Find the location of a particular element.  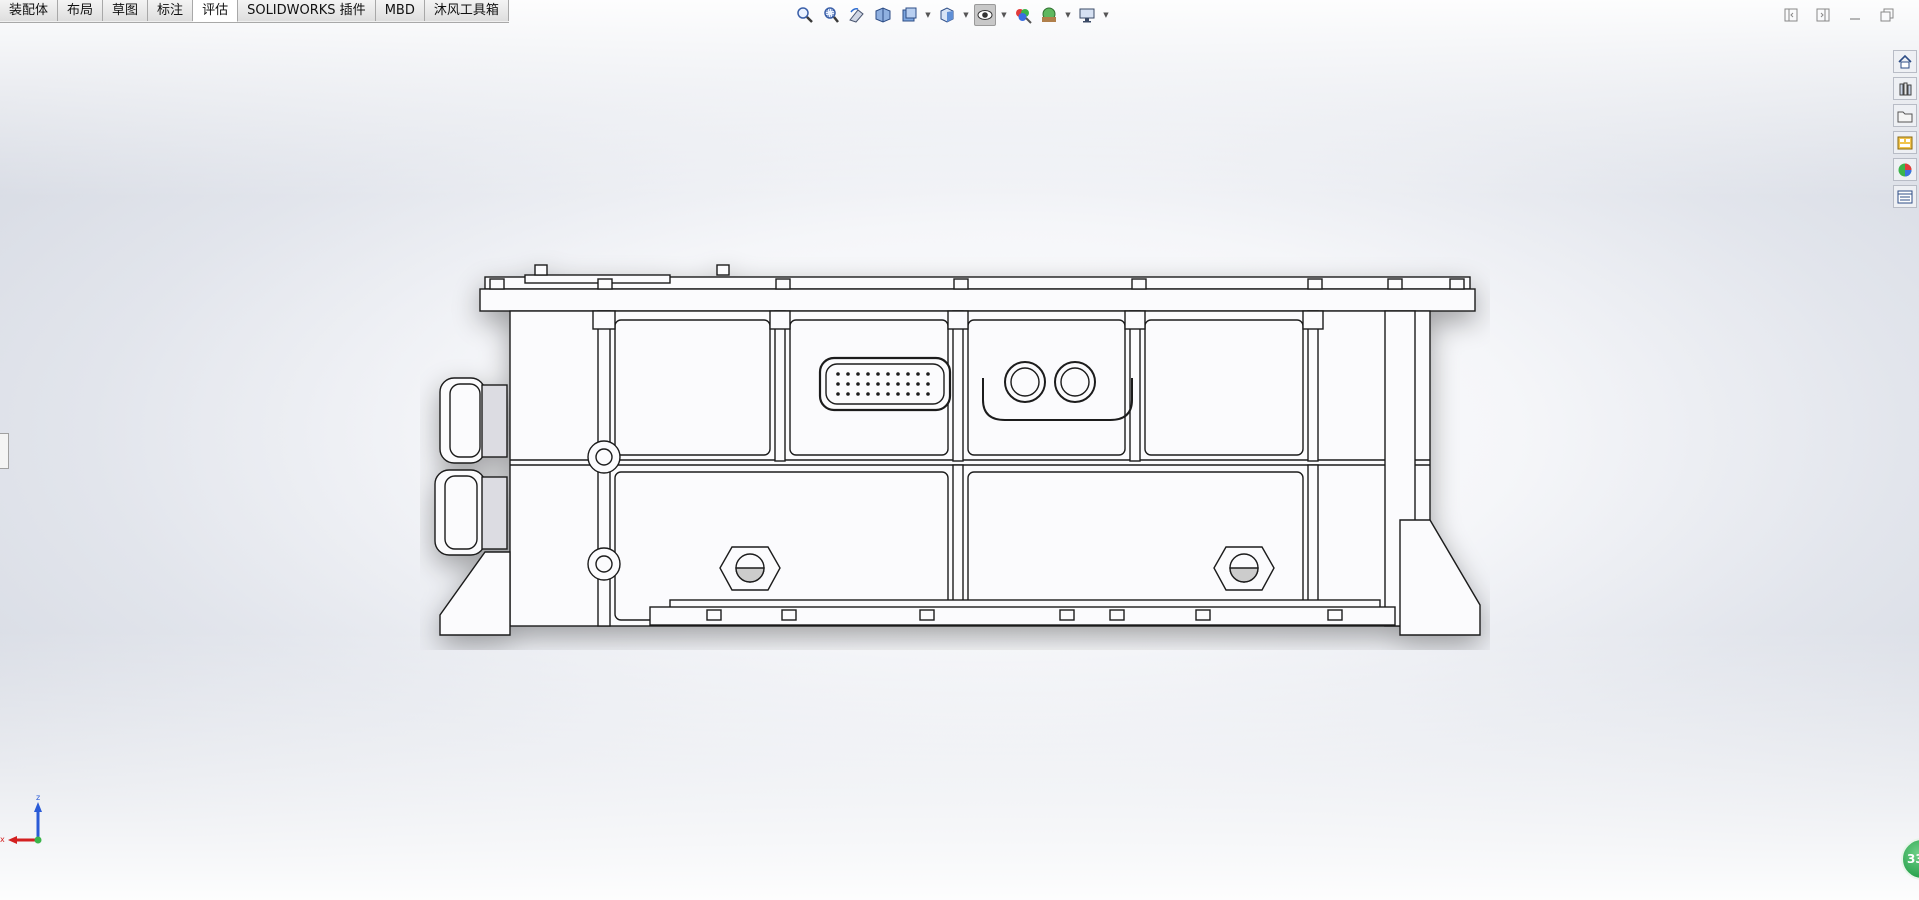

view-palette-icon is located at coordinates (1905, 142).